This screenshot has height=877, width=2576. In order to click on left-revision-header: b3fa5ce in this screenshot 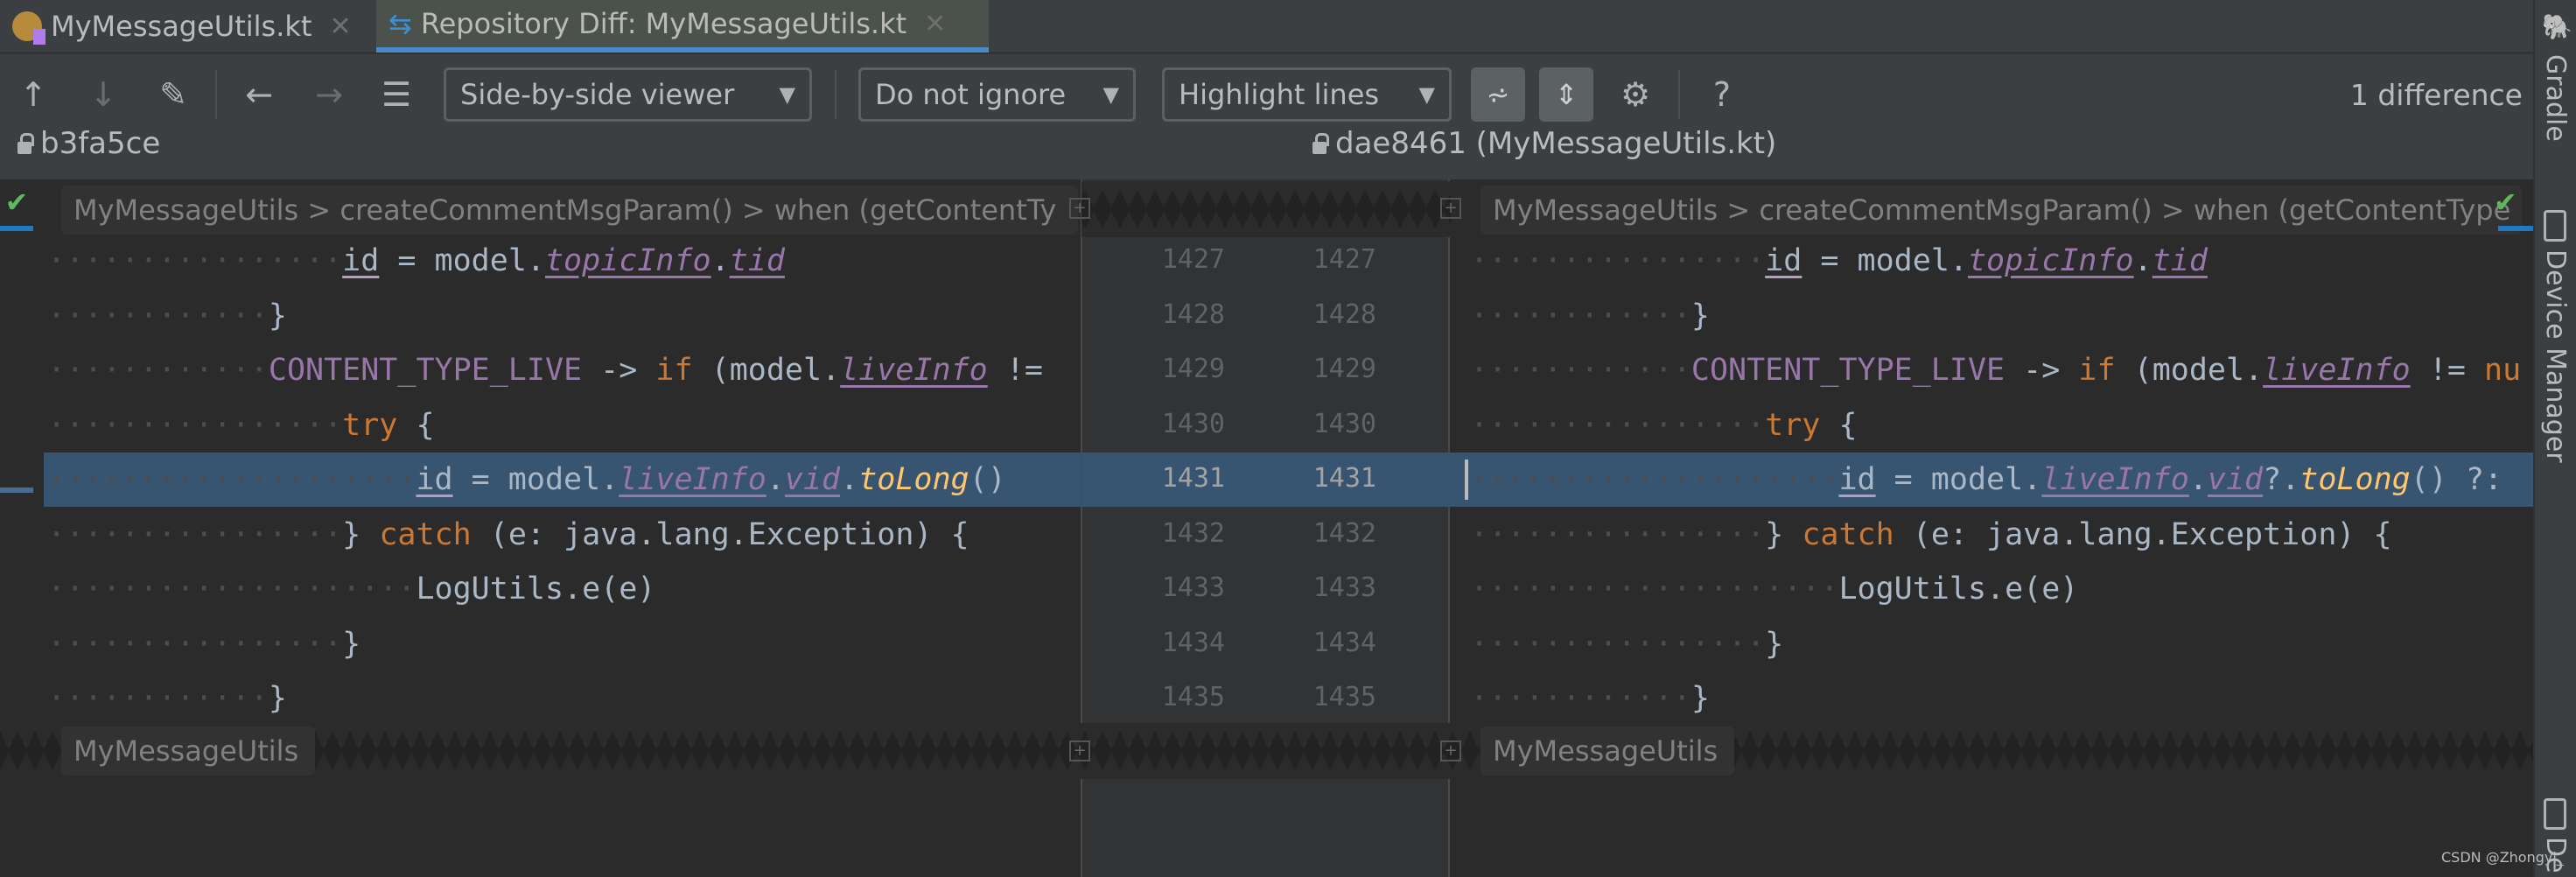, I will do `click(89, 143)`.